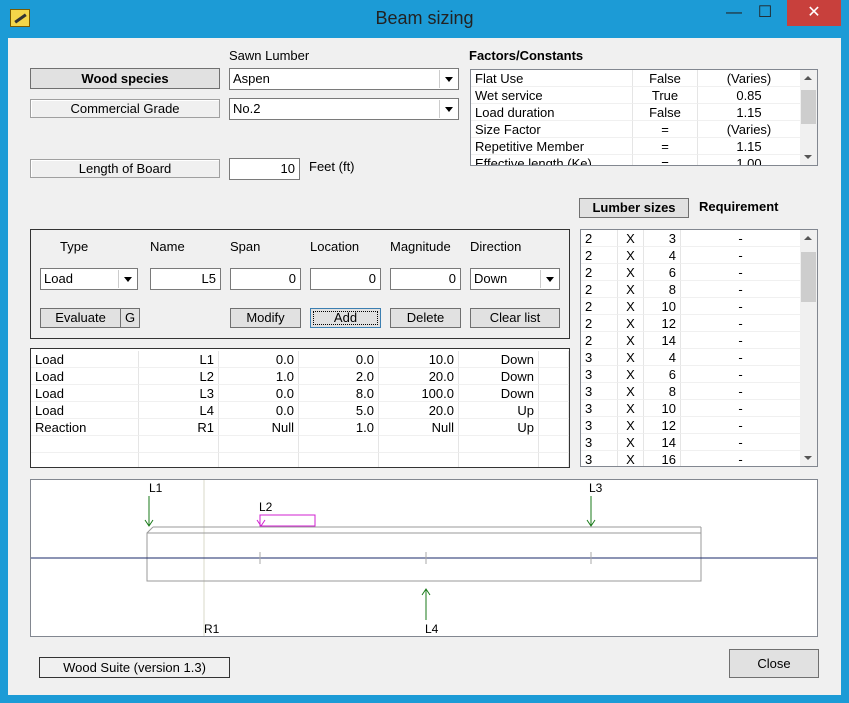 This screenshot has width=849, height=703. I want to click on lumber-row: 3X4-, so click(691, 357).